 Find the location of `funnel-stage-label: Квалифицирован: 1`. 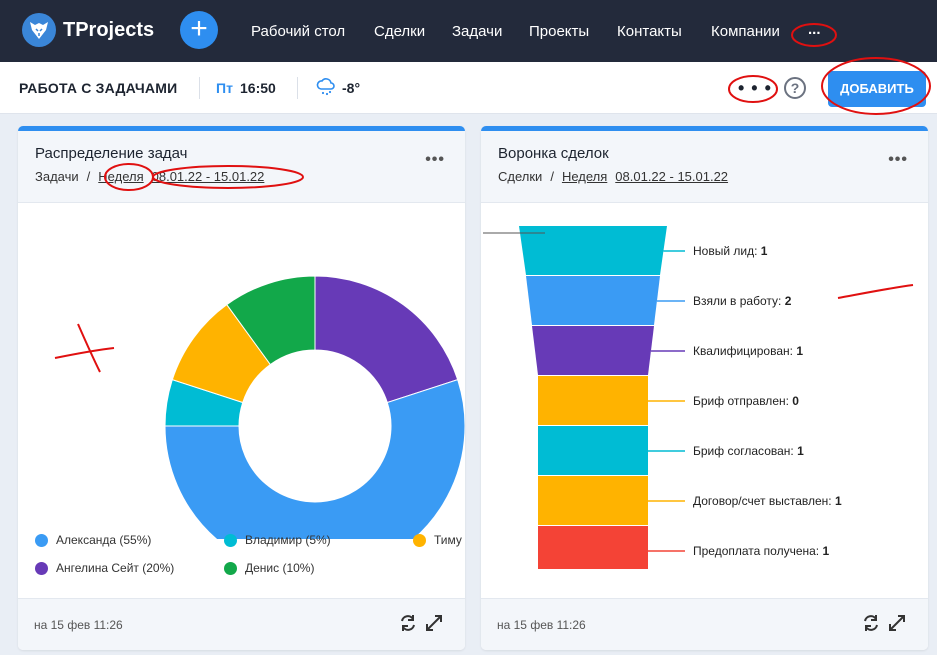

funnel-stage-label: Квалифицирован: 1 is located at coordinates (748, 351).